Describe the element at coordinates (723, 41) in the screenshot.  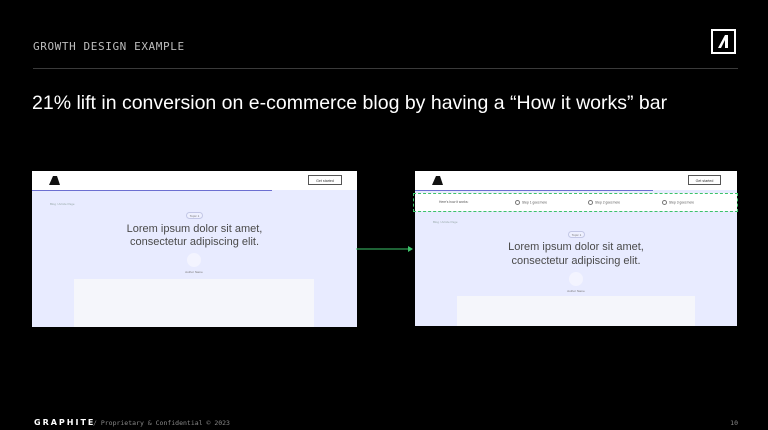
I see `graphite-logo-icon` at that location.